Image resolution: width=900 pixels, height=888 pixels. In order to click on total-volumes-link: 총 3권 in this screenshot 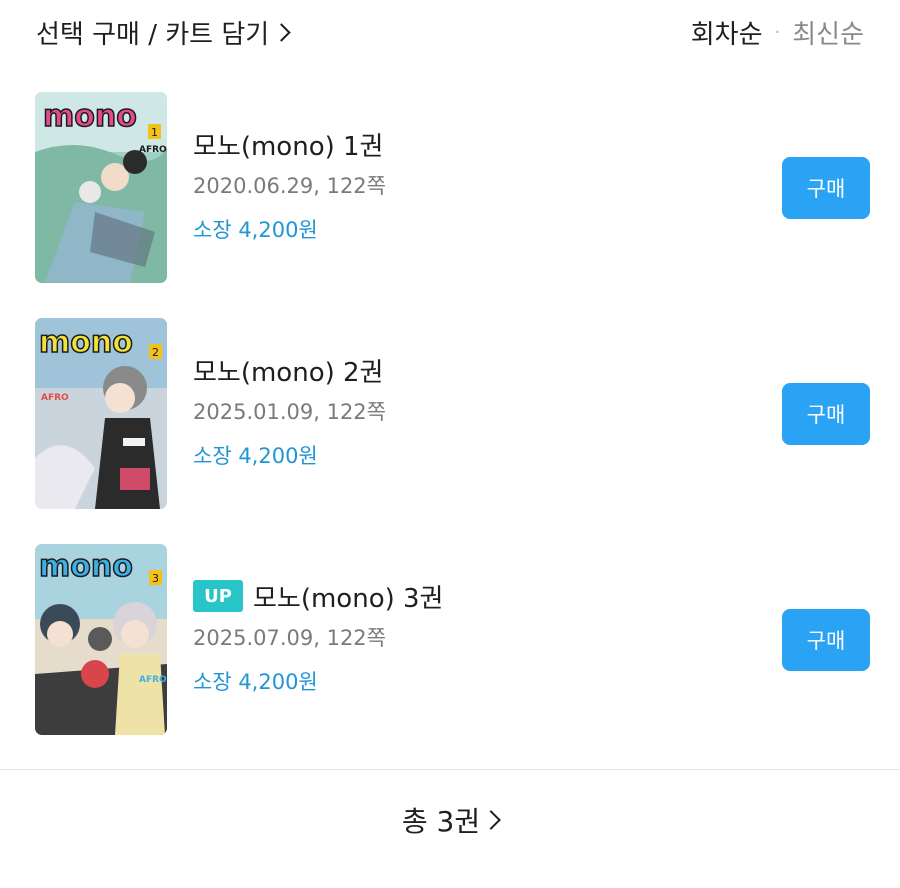, I will do `click(450, 820)`.